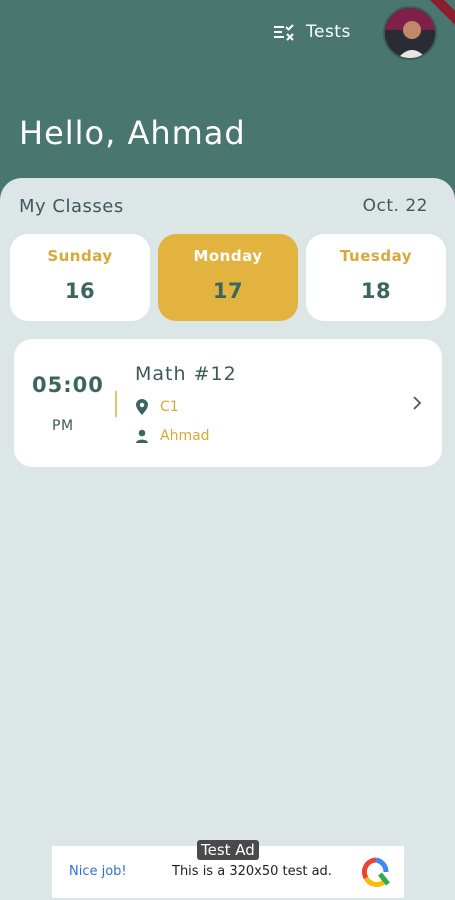  I want to click on ad-nice-text: Nice job!, so click(98, 871).